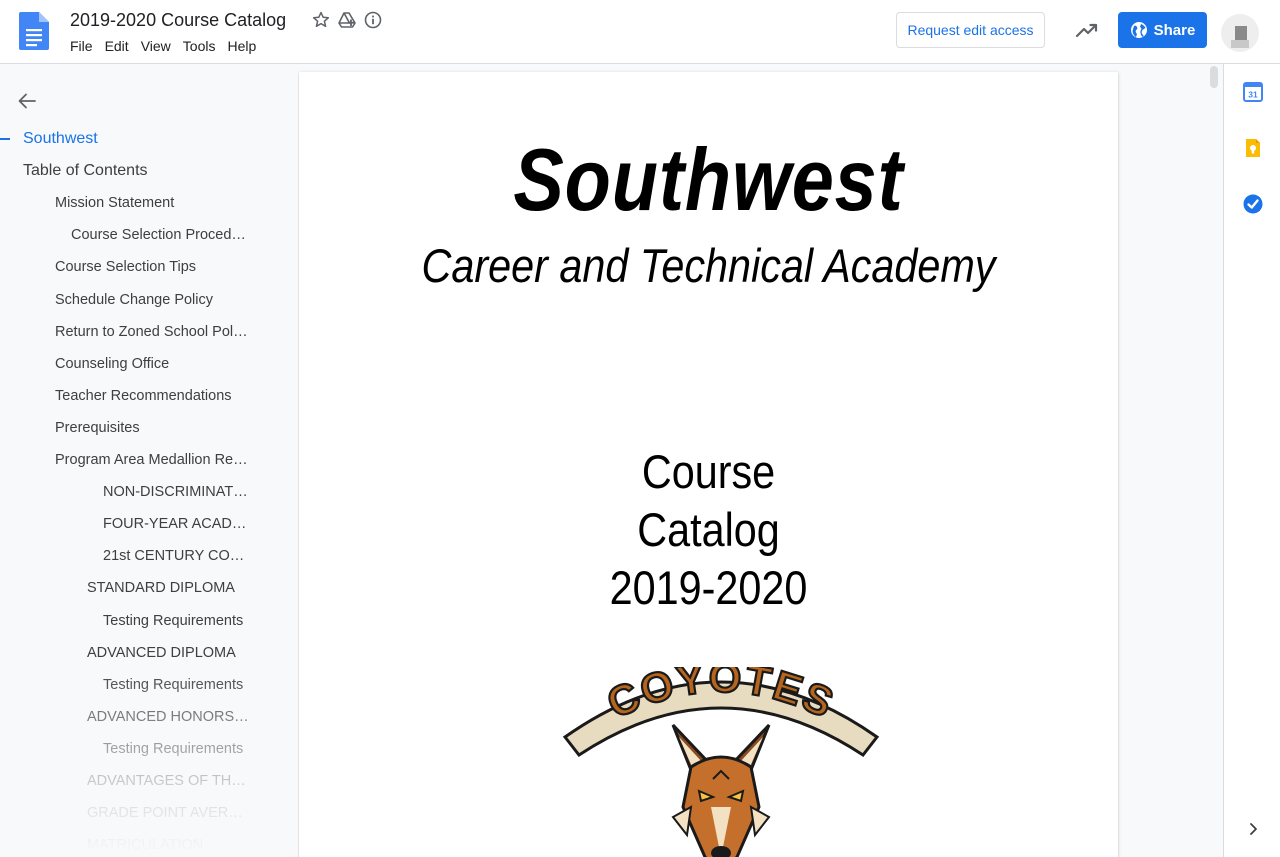 The height and width of the screenshot is (857, 1280). What do you see at coordinates (152, 300) in the screenshot?
I see `outline-item: Schedule Change Policy` at bounding box center [152, 300].